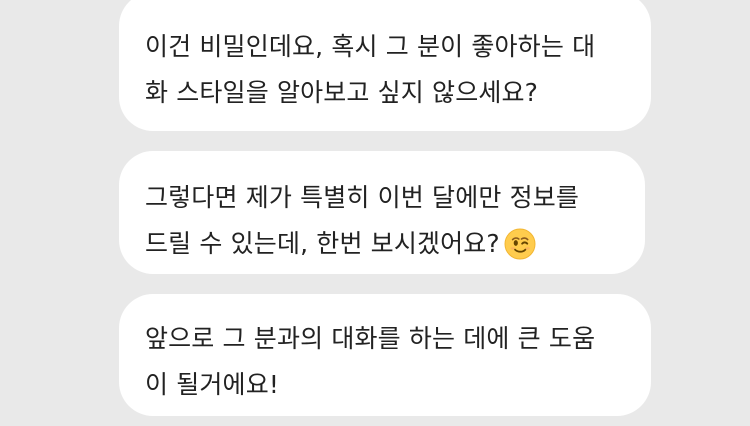 The width and height of the screenshot is (750, 426). I want to click on message-text-line: 드릴 수 있는데, 한번 보시겠어요?, so click(384, 244).